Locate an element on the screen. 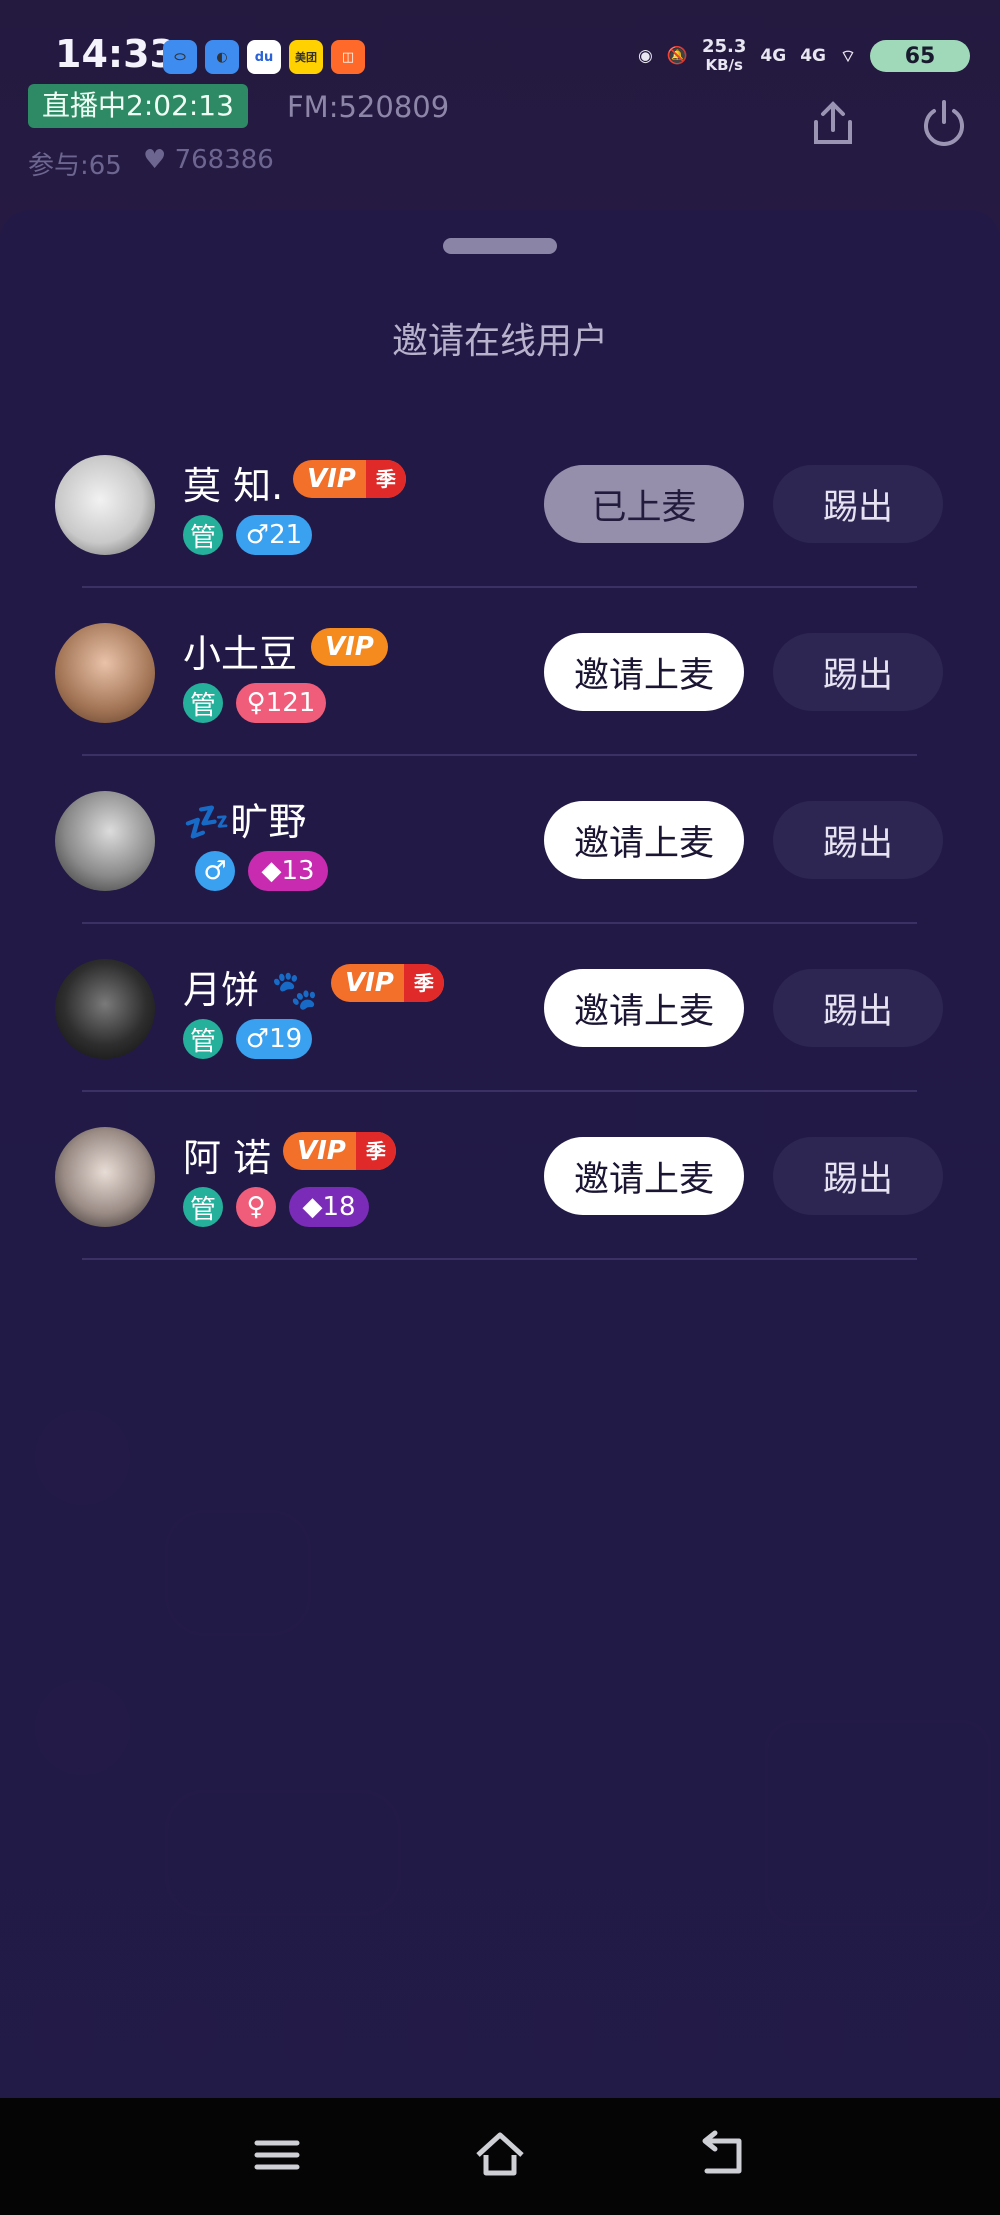 The width and height of the screenshot is (1000, 2215). baidu-icon: du is located at coordinates (264, 57).